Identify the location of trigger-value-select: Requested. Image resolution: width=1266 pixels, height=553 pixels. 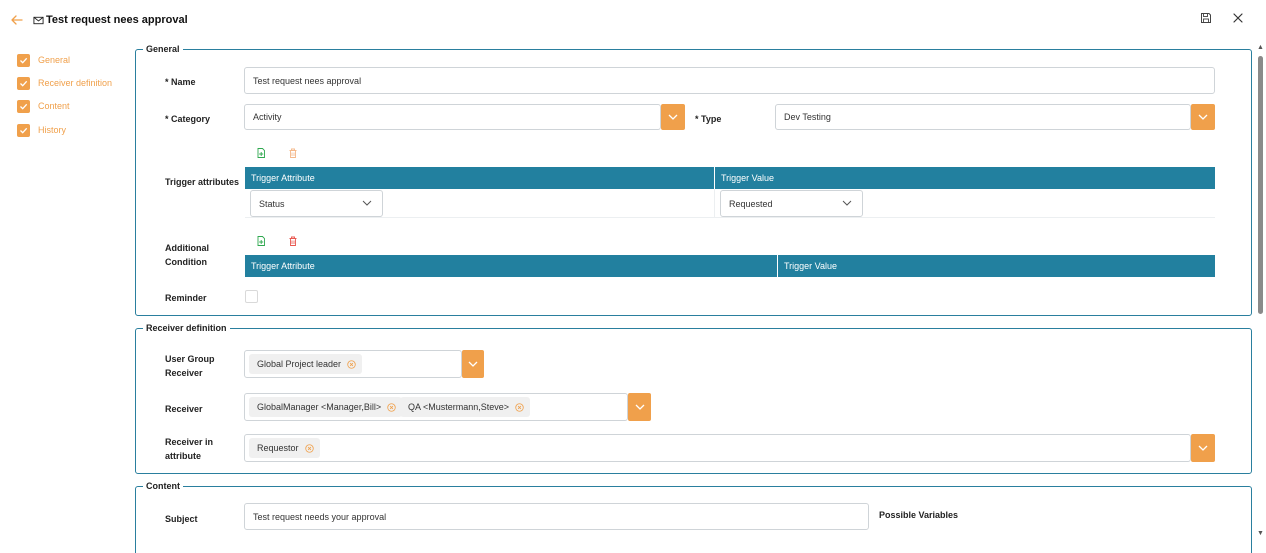
(791, 203).